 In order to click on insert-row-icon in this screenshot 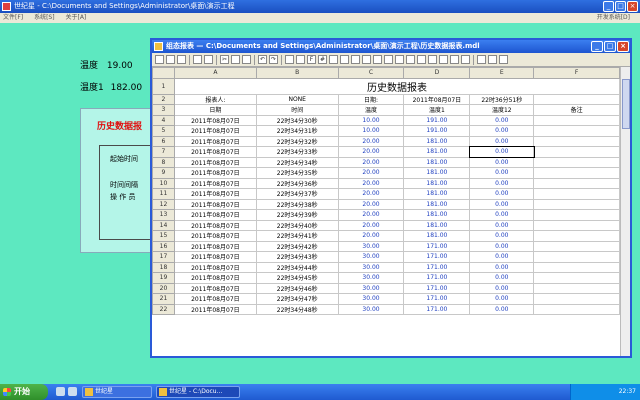, I will do `click(443, 59)`.